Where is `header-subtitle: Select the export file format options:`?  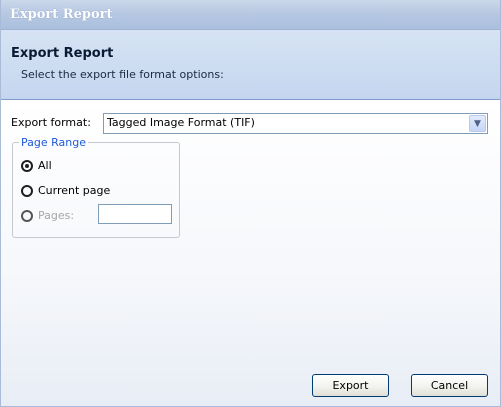 header-subtitle: Select the export file format options: is located at coordinates (122, 74).